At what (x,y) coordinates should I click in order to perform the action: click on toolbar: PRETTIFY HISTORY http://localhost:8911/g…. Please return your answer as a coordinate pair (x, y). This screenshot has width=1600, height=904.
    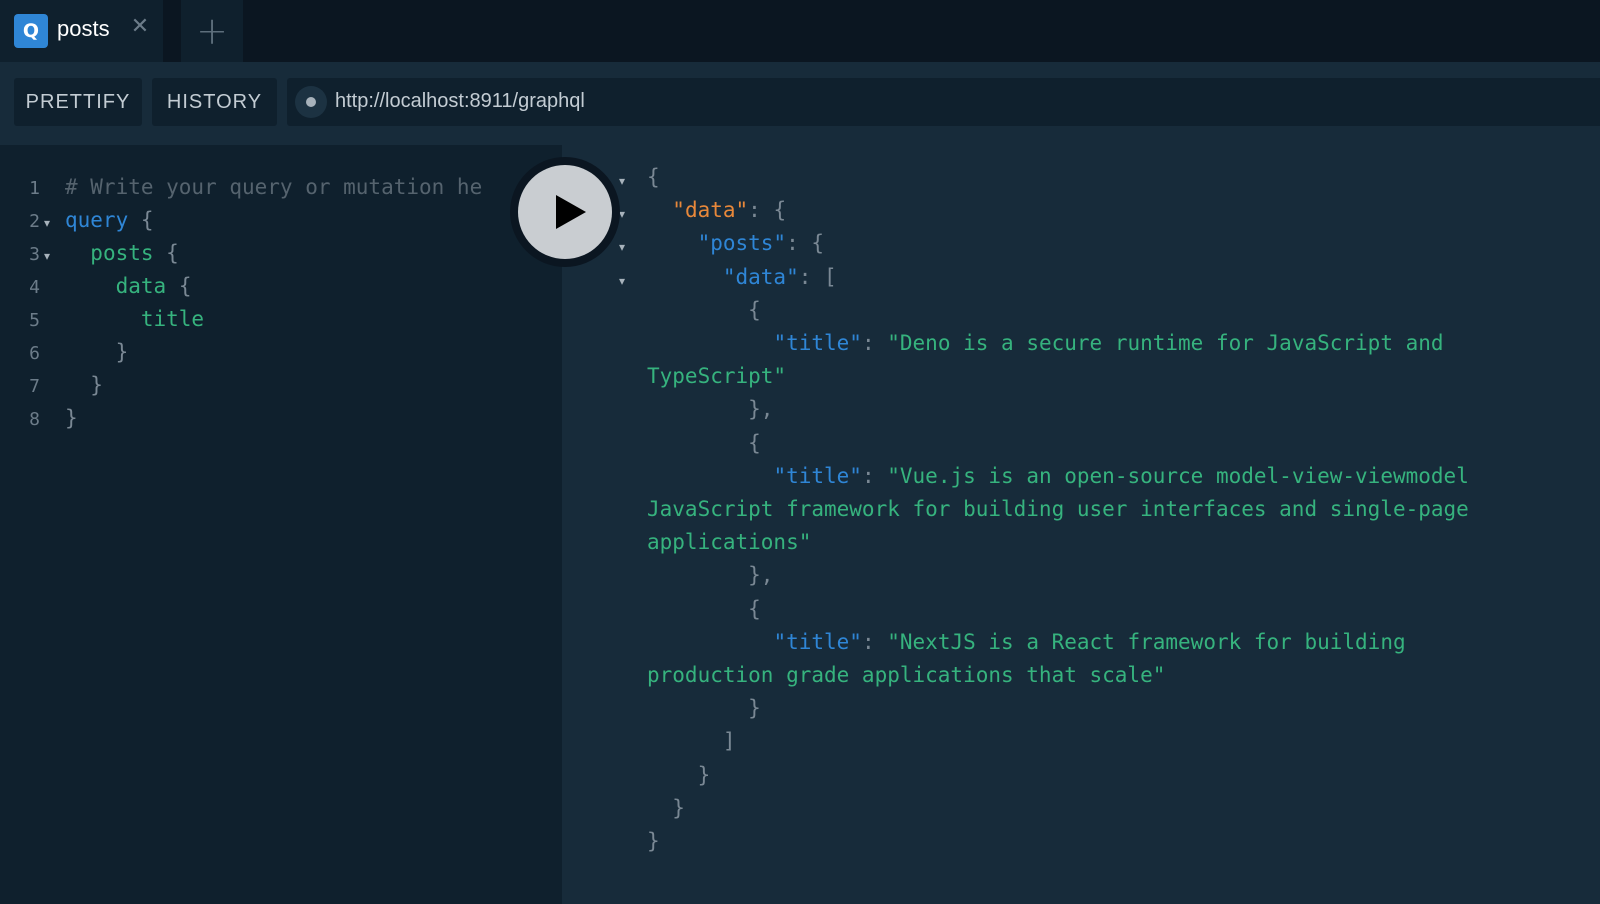
    Looking at the image, I should click on (800, 102).